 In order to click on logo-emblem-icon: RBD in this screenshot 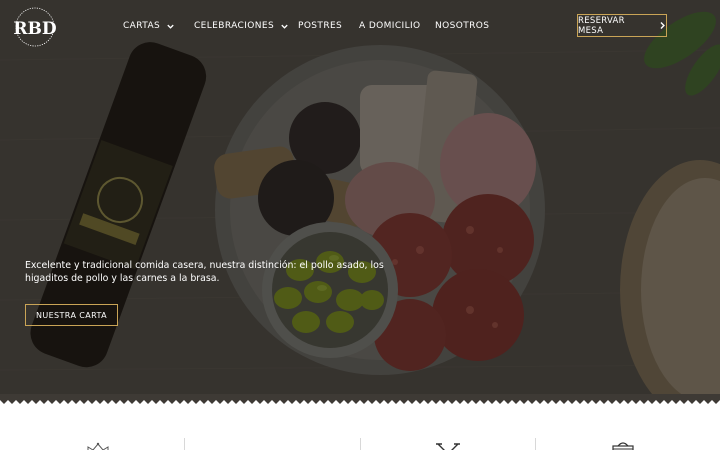, I will do `click(35, 27)`.